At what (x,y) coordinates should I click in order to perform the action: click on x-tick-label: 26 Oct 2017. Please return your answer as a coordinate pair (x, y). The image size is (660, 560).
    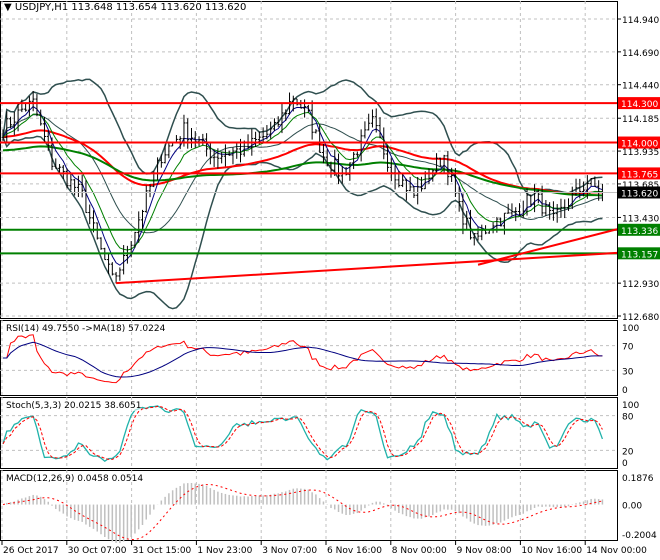
    Looking at the image, I should click on (31, 551).